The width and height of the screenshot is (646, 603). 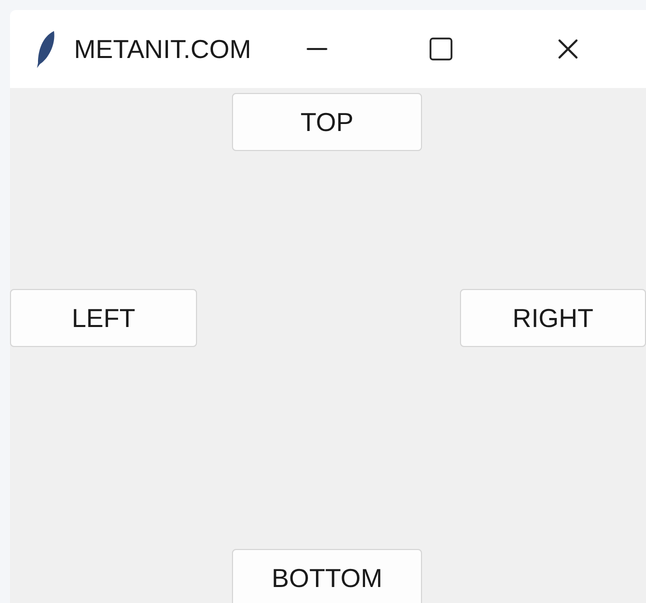 I want to click on window-button: RIGHT, so click(x=553, y=318).